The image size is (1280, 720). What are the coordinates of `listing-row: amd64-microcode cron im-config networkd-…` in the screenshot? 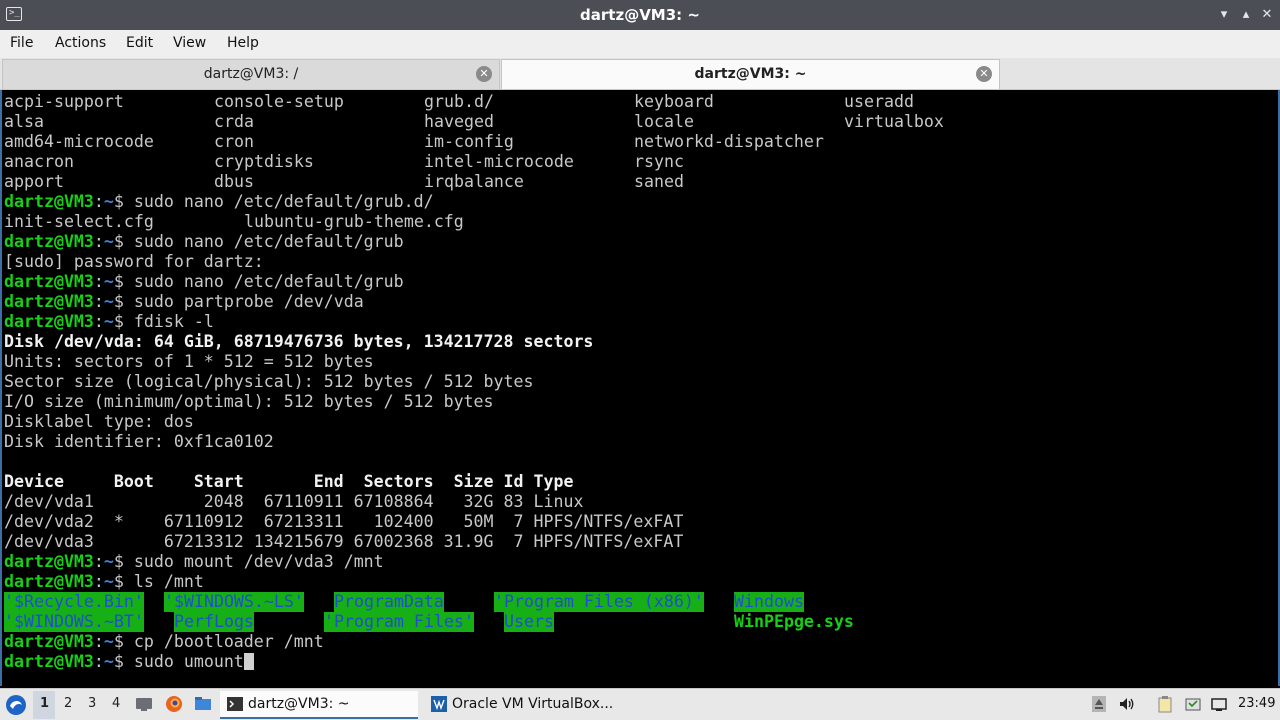 It's located at (414, 142).